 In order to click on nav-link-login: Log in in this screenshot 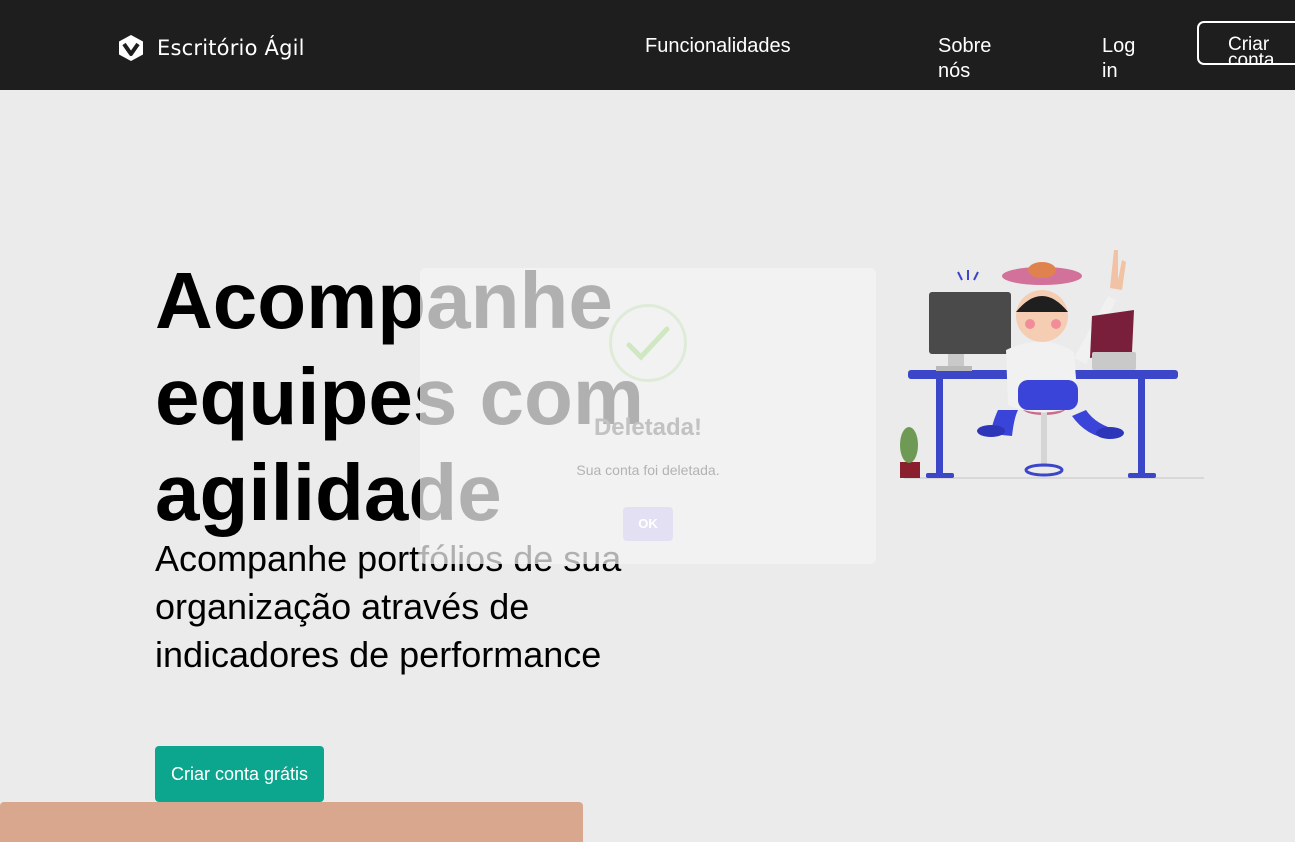, I will do `click(1122, 59)`.